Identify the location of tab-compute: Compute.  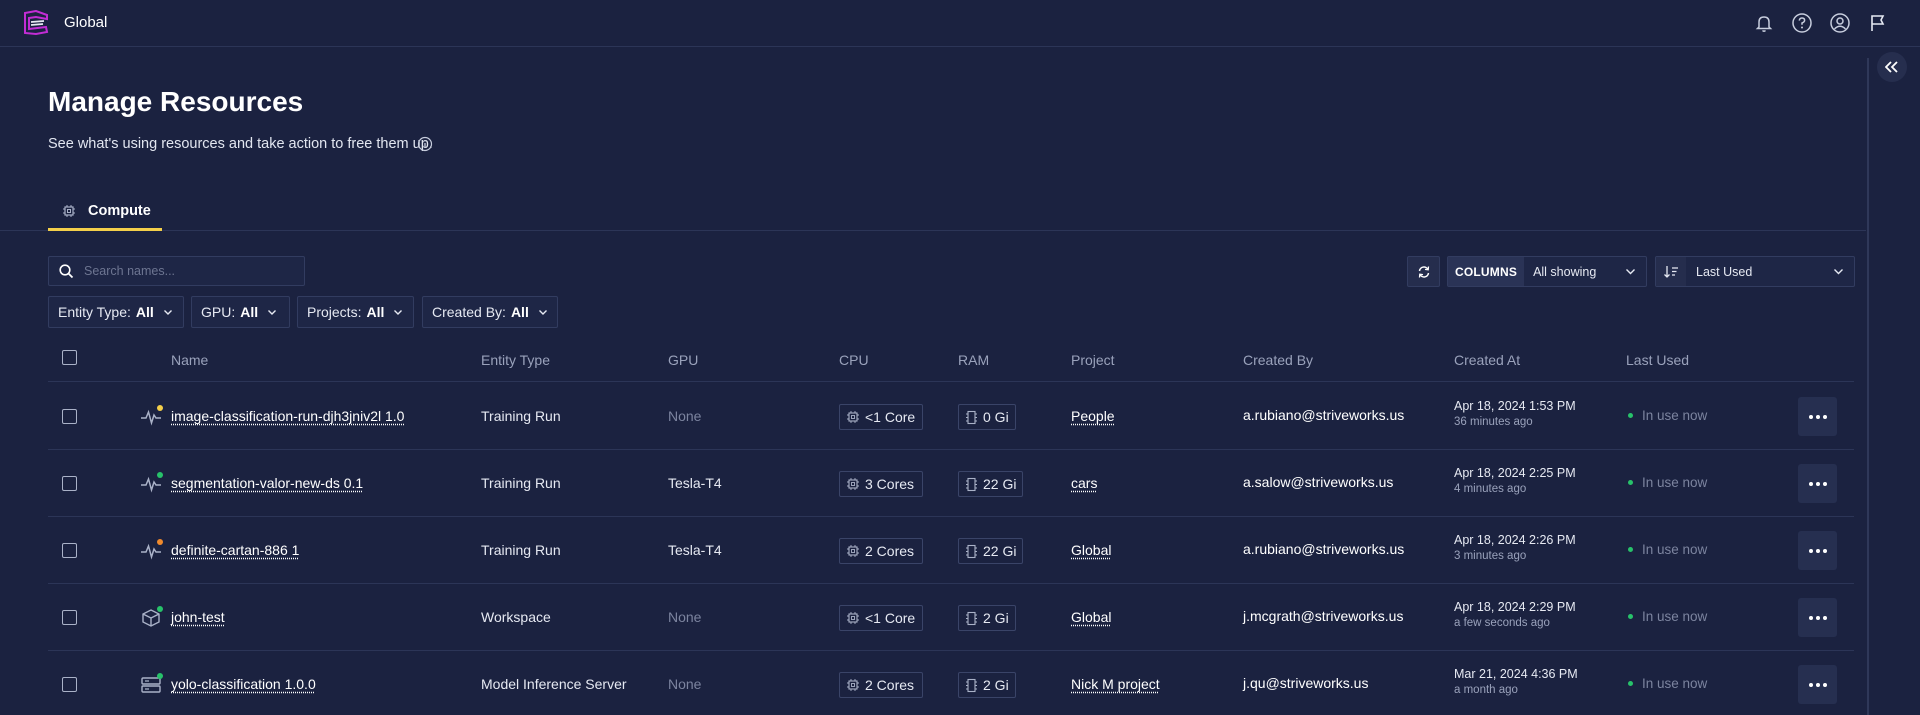
(105, 212).